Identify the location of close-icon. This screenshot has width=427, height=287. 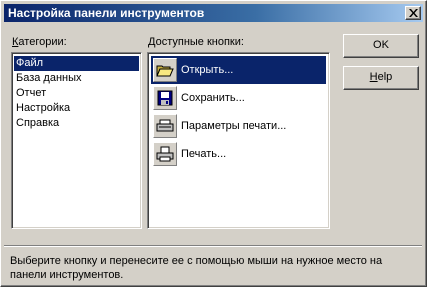
(413, 13).